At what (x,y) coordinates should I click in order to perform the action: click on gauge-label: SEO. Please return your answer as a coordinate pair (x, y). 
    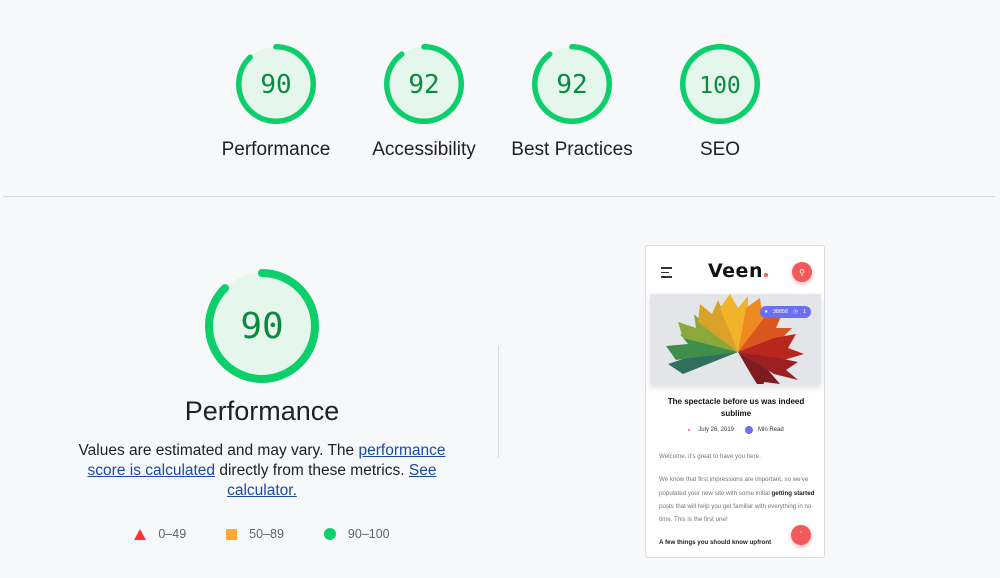
    Looking at the image, I should click on (720, 149).